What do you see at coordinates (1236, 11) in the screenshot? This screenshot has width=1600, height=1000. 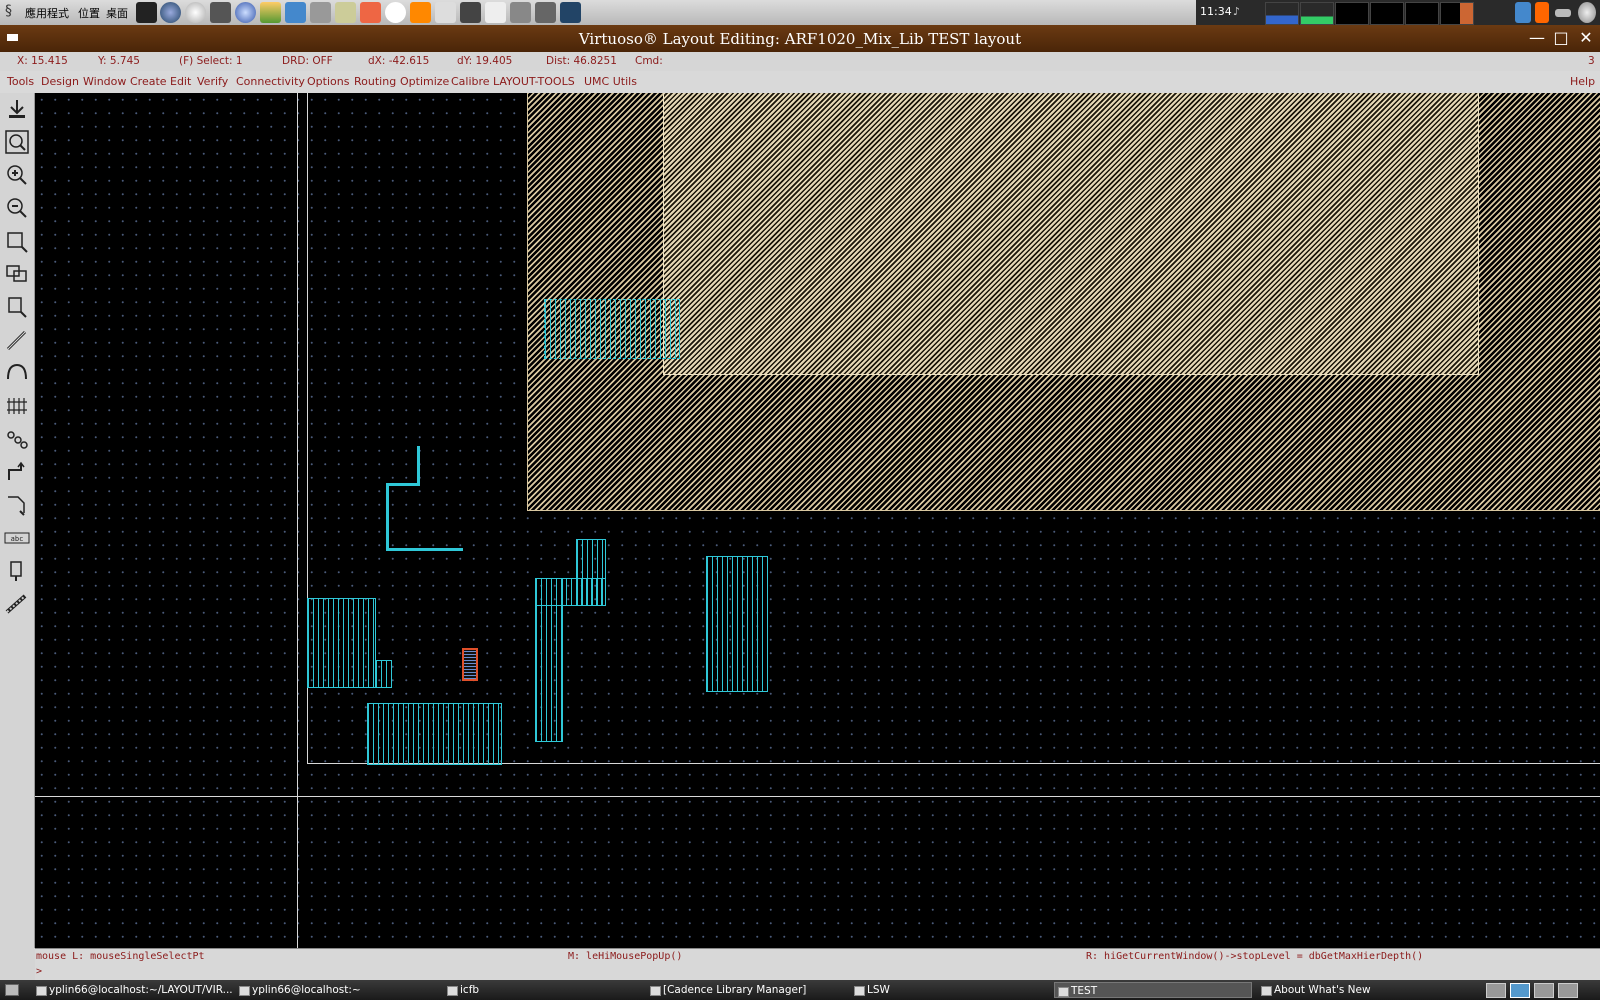 I see `volume-icon: ♪` at bounding box center [1236, 11].